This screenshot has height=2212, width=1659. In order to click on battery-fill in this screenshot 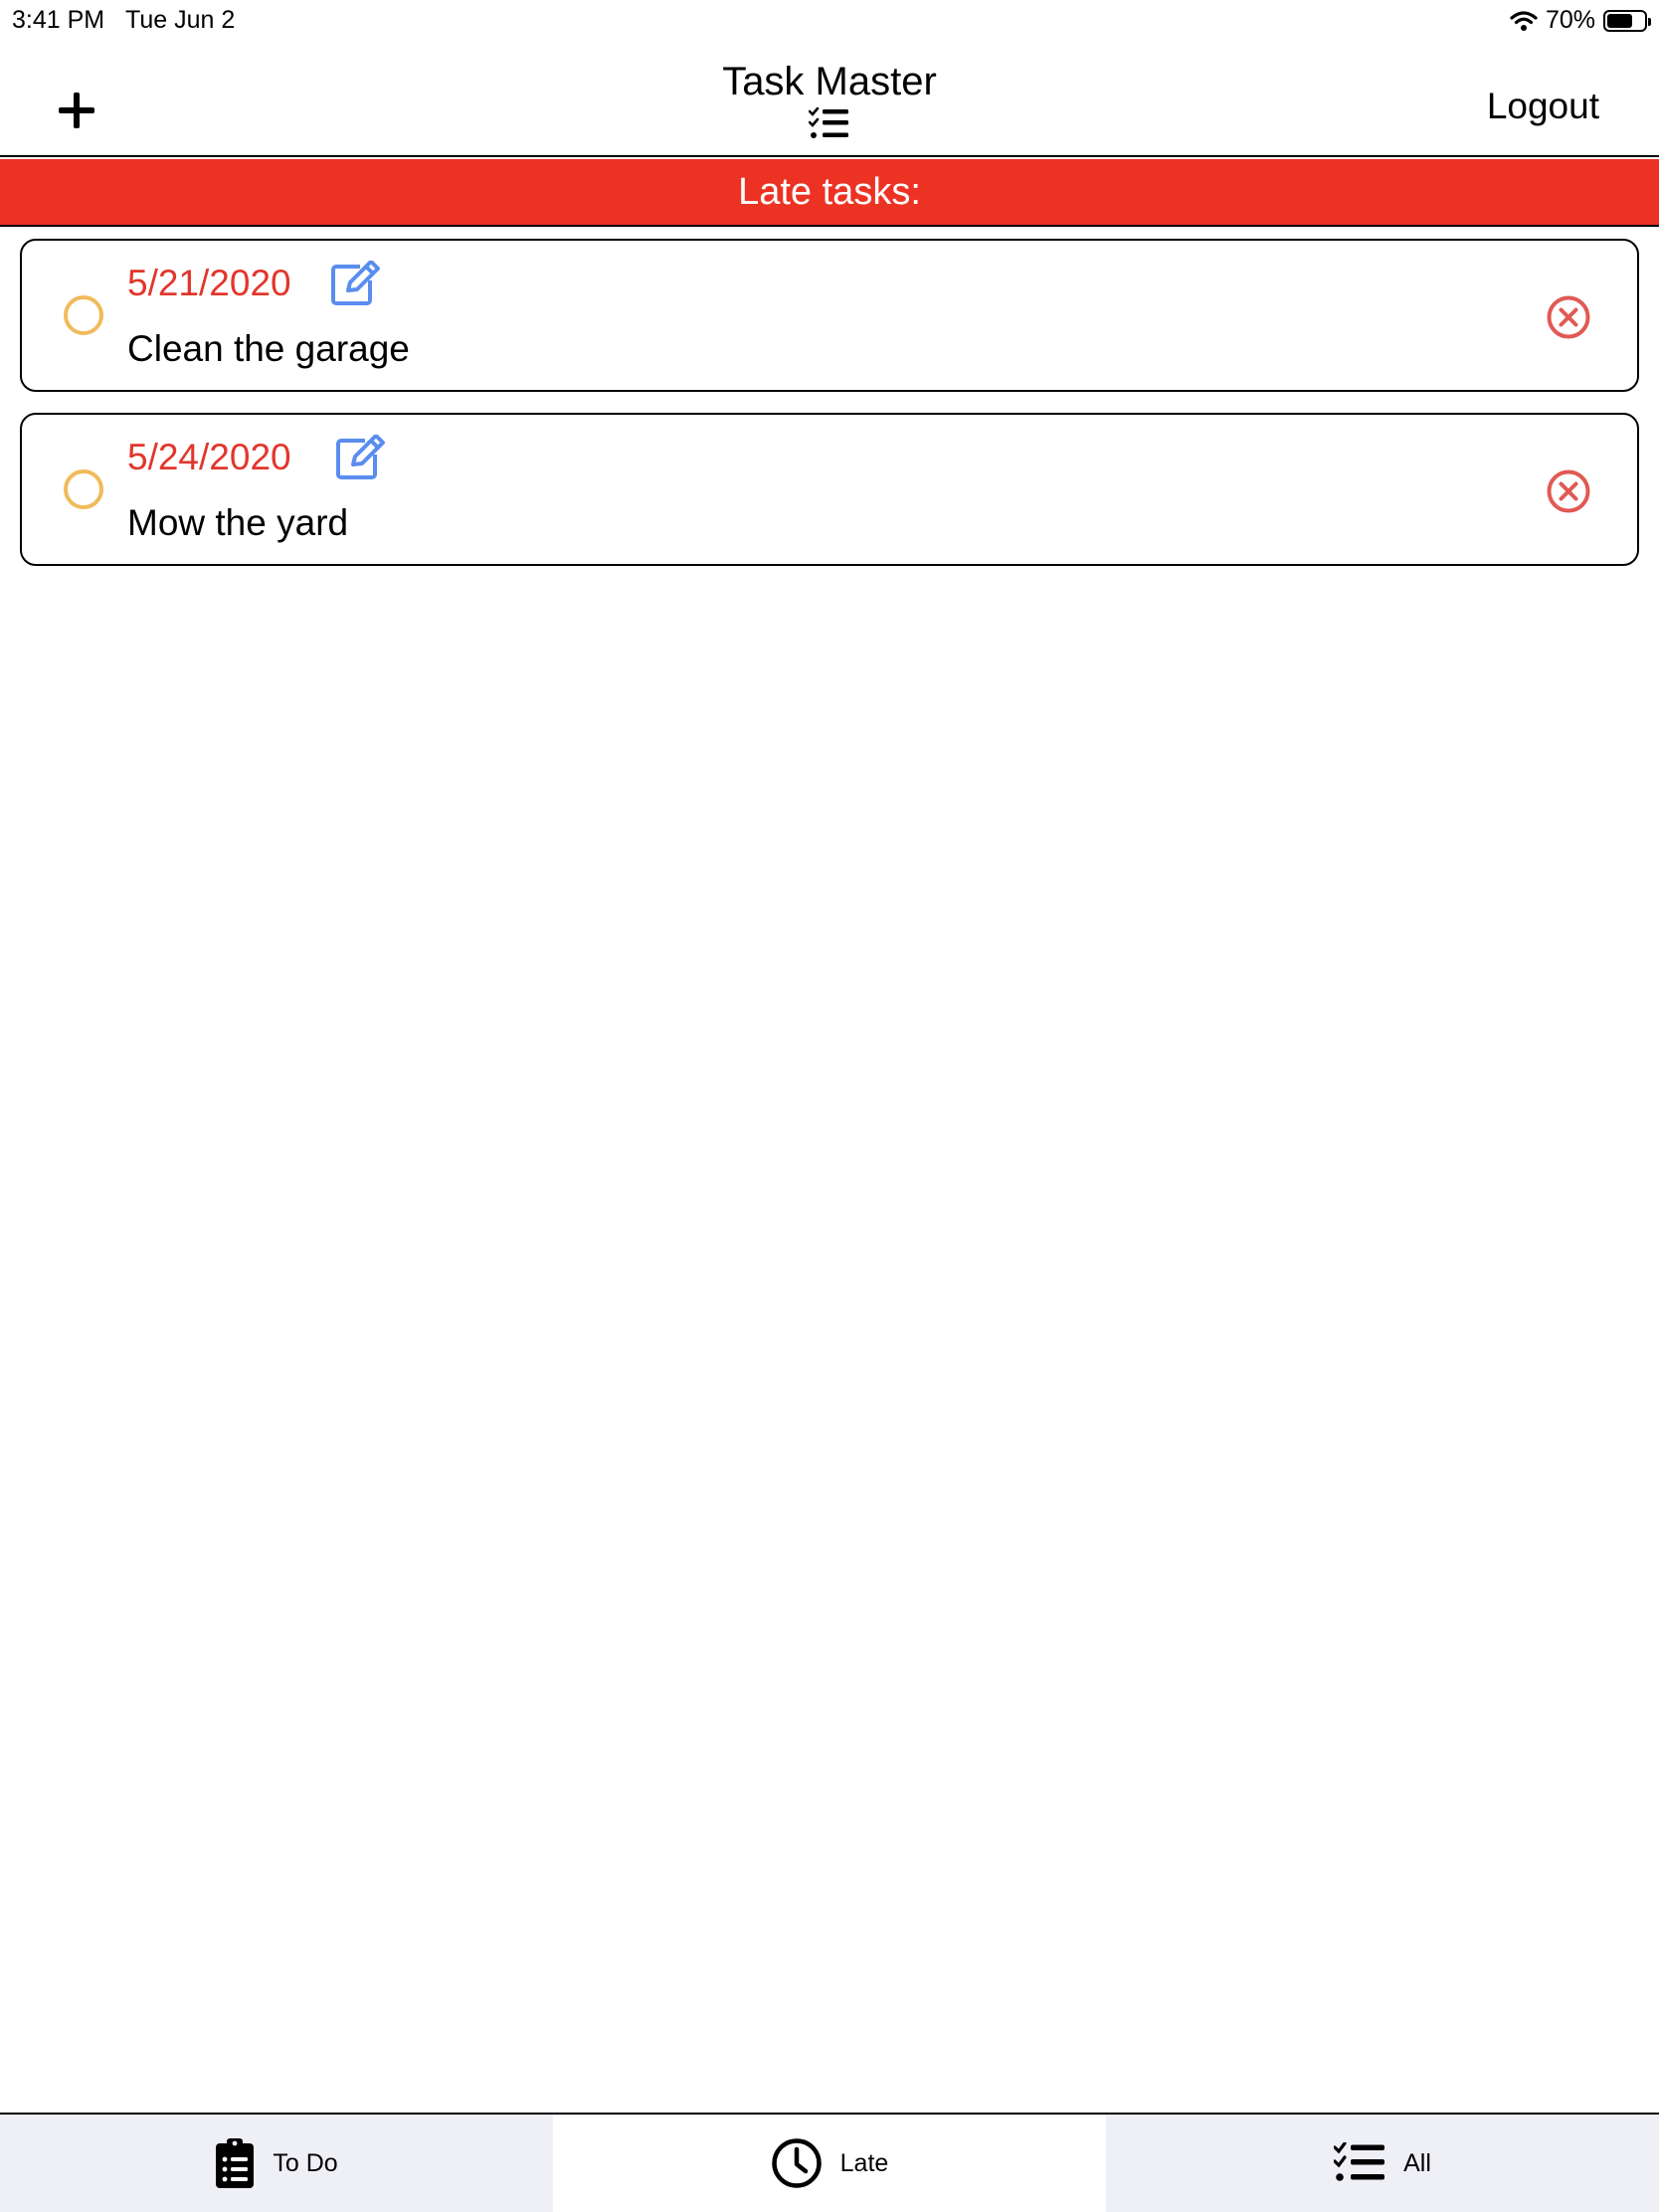, I will do `click(1619, 20)`.